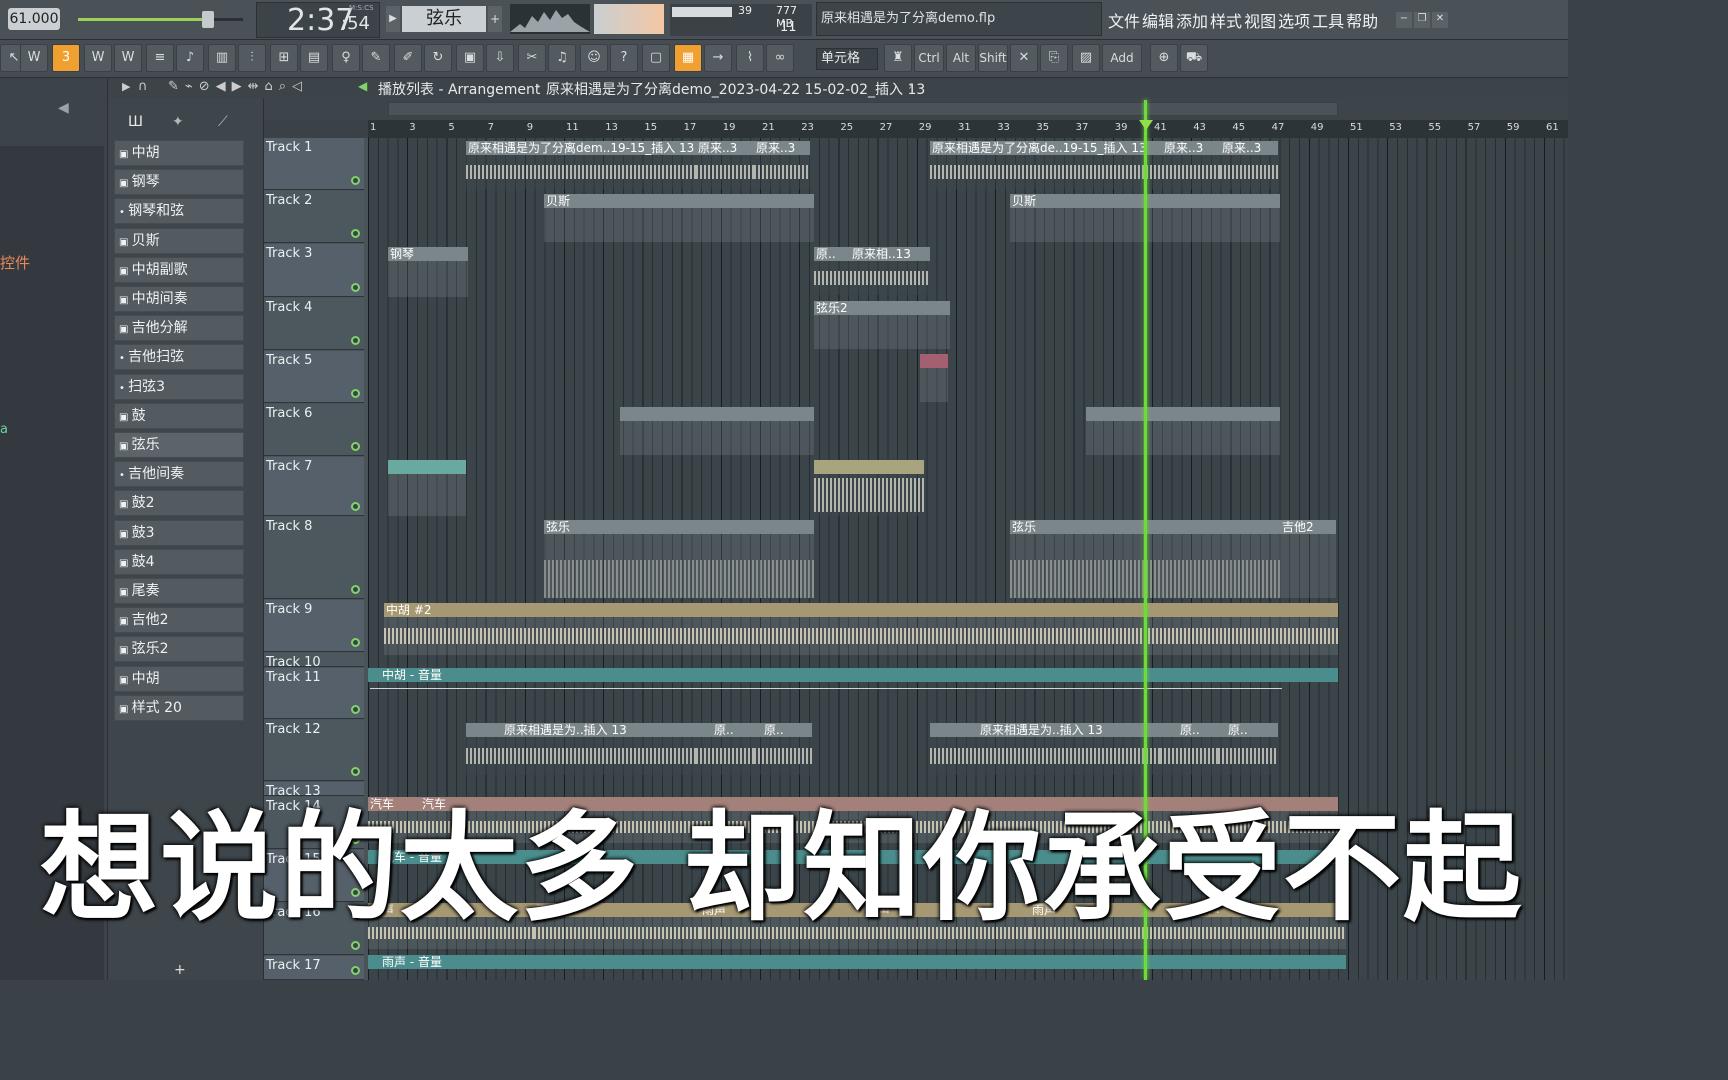  Describe the element at coordinates (882, 325) in the screenshot. I see `pattern-clip-strings2: 弦乐2` at that location.